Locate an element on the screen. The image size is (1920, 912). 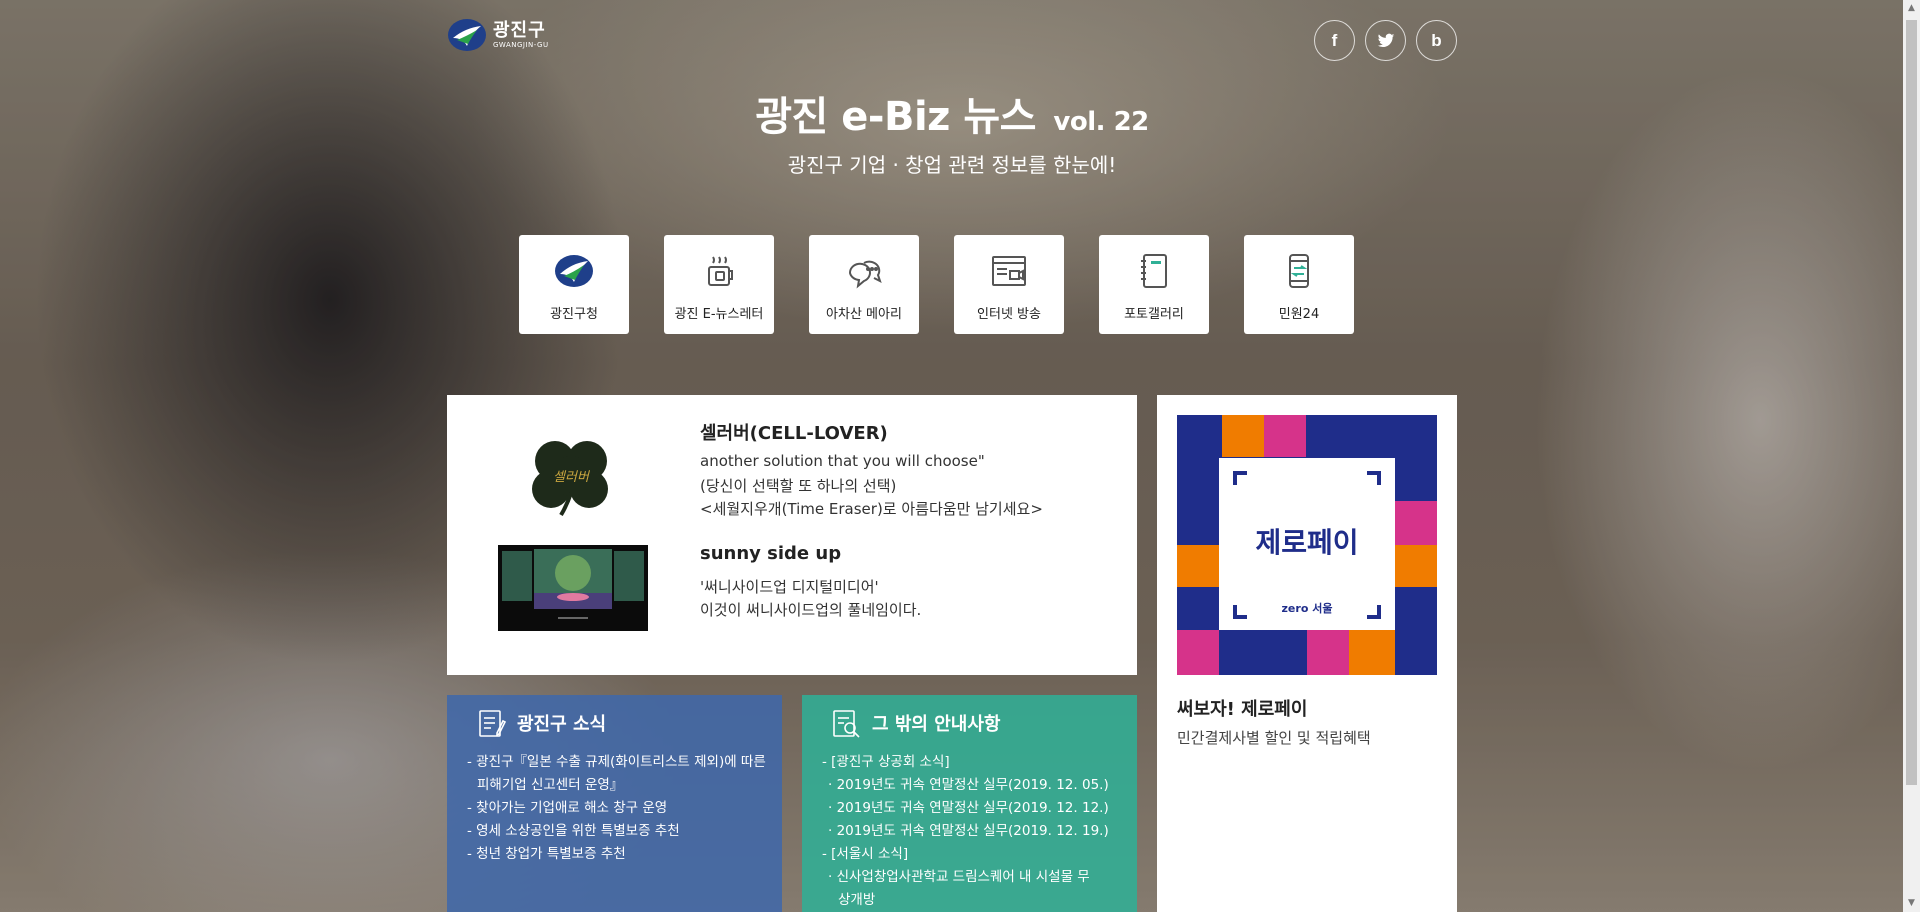
quick-item-label: 인터넷 방송 is located at coordinates (1009, 314).